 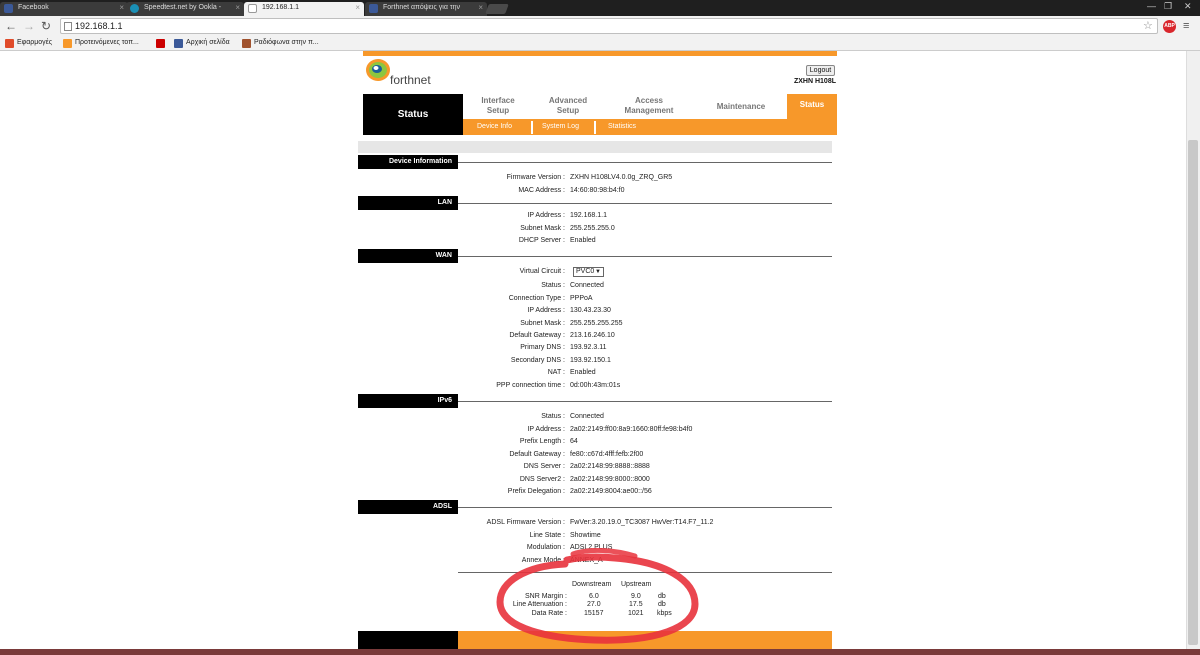 I want to click on lan-subnet-label: Subnet Mask :, so click(x=542, y=228).